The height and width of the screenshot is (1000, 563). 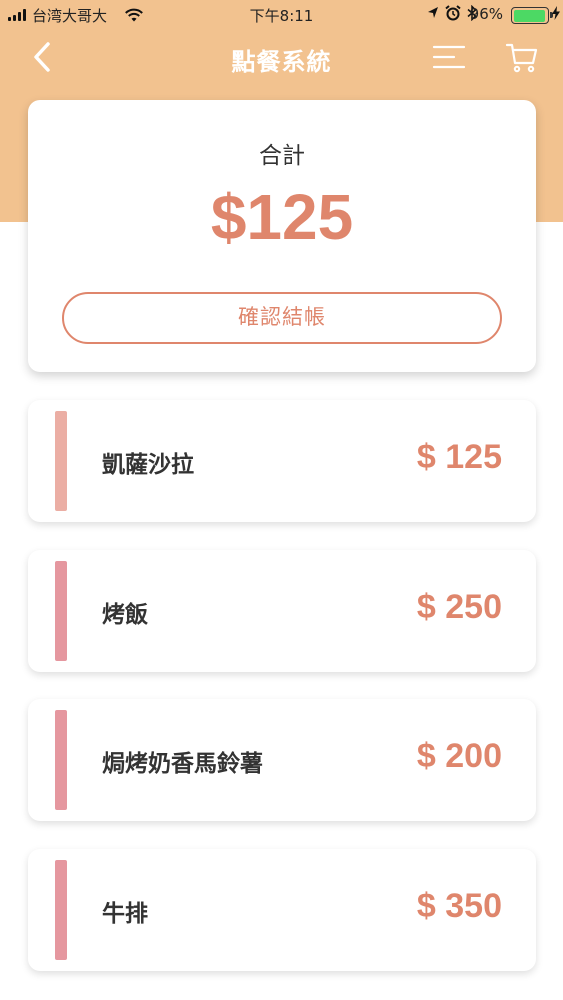 What do you see at coordinates (486, 14) in the screenshot?
I see `battery-percentage: 96%` at bounding box center [486, 14].